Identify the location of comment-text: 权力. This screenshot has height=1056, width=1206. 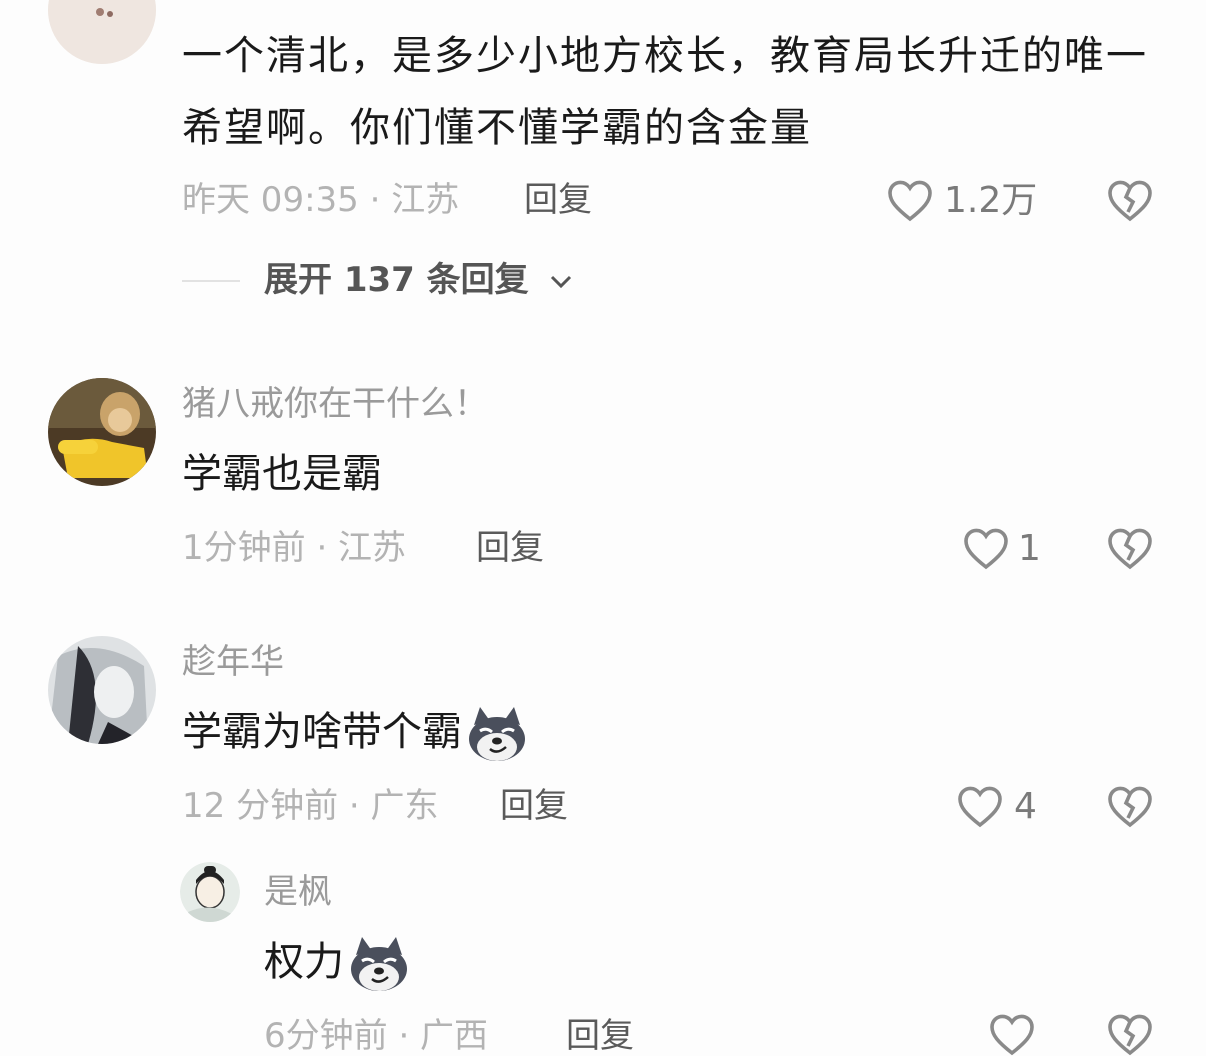
(337, 962).